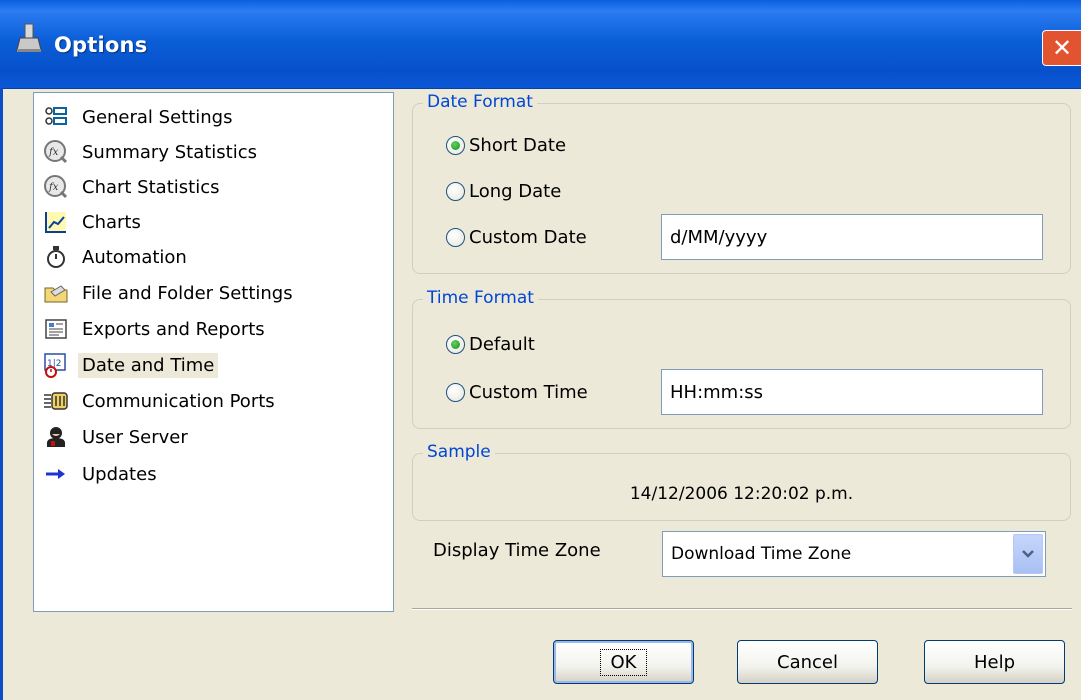 This screenshot has height=700, width=1081. Describe the element at coordinates (56, 293) in the screenshot. I see `folder-icon` at that location.